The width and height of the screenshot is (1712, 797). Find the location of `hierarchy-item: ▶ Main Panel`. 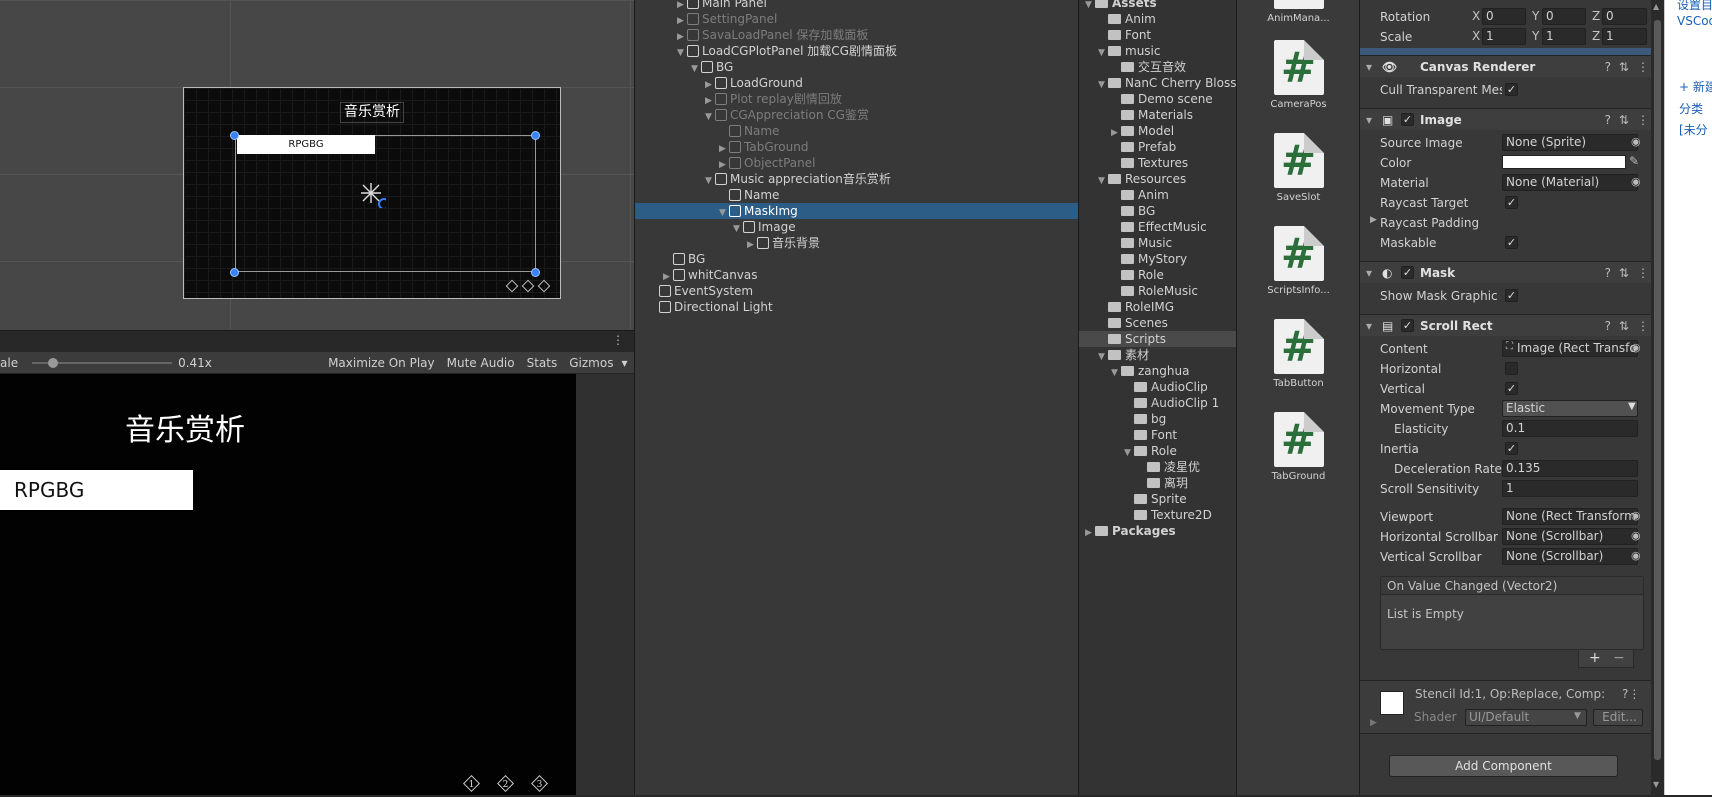

hierarchy-item: ▶ Main Panel is located at coordinates (857, 5).